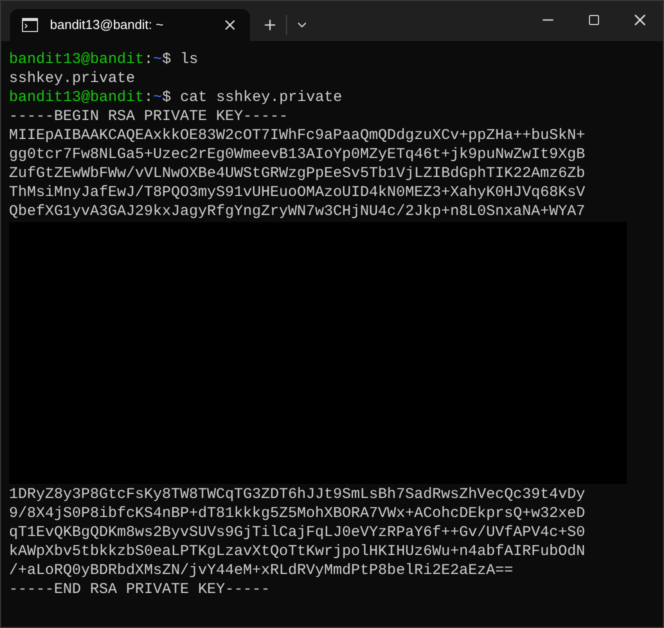 Image resolution: width=664 pixels, height=628 pixels. Describe the element at coordinates (270, 25) in the screenshot. I see `new-tab-icon` at that location.